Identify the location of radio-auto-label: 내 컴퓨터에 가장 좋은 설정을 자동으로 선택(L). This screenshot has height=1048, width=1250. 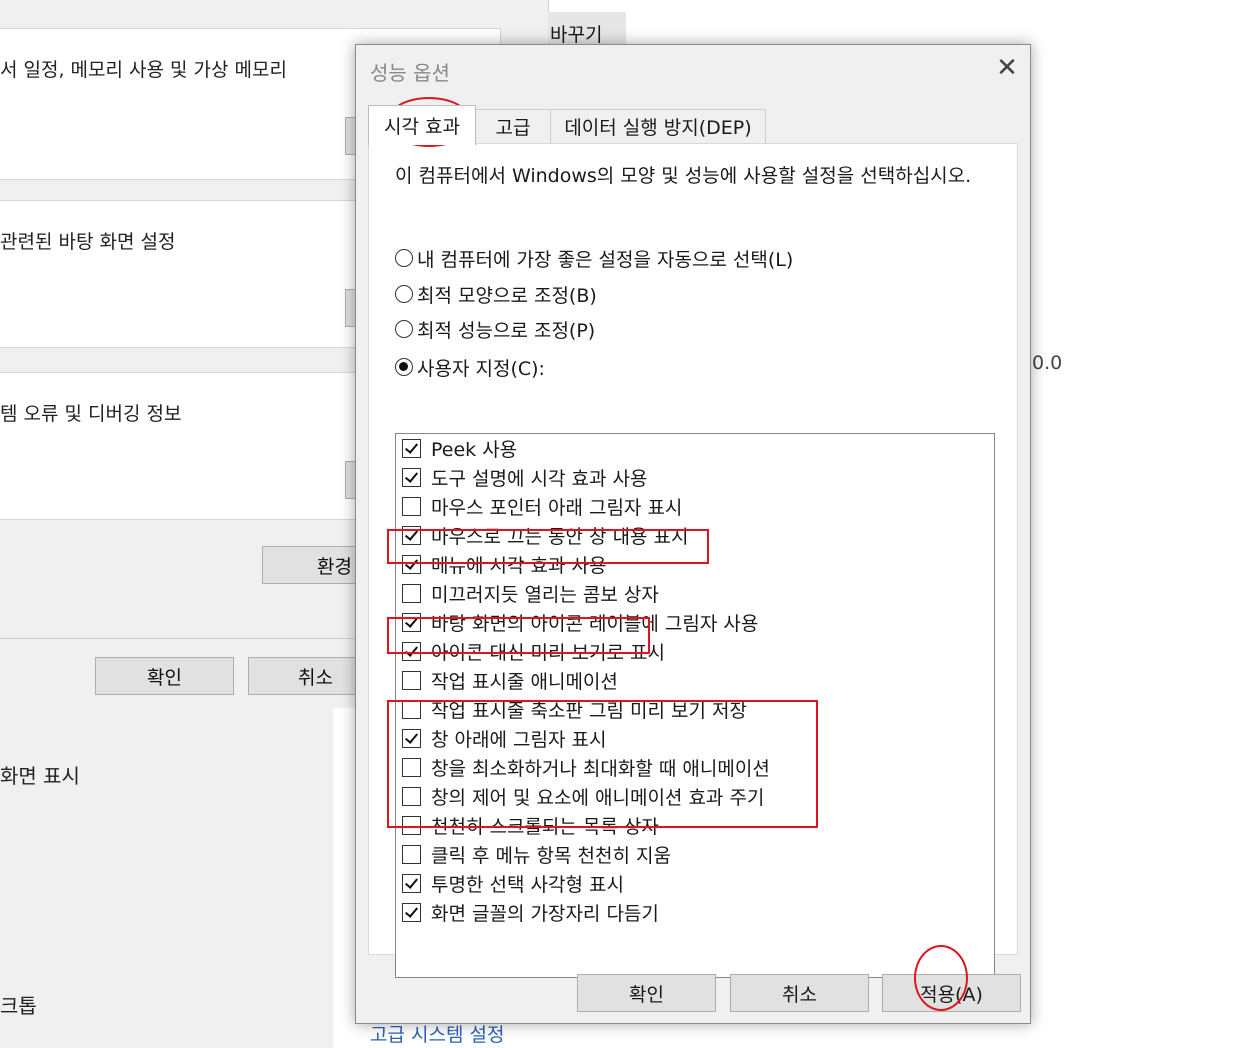
(605, 259).